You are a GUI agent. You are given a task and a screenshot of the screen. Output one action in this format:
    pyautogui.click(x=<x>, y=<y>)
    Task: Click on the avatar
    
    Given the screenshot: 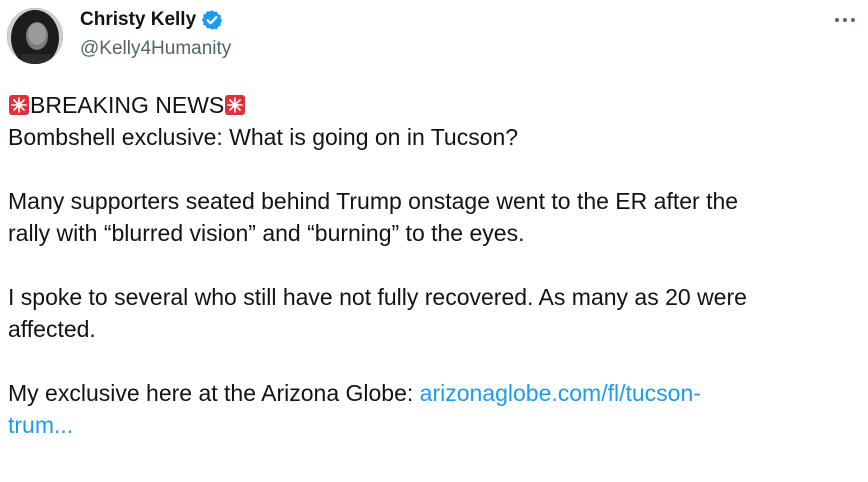 What is the action you would take?
    pyautogui.click(x=35, y=36)
    